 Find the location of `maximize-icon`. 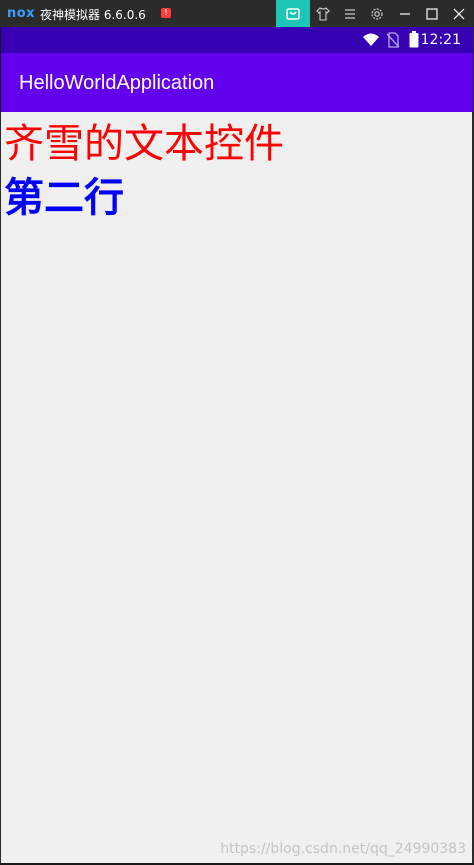

maximize-icon is located at coordinates (432, 13).